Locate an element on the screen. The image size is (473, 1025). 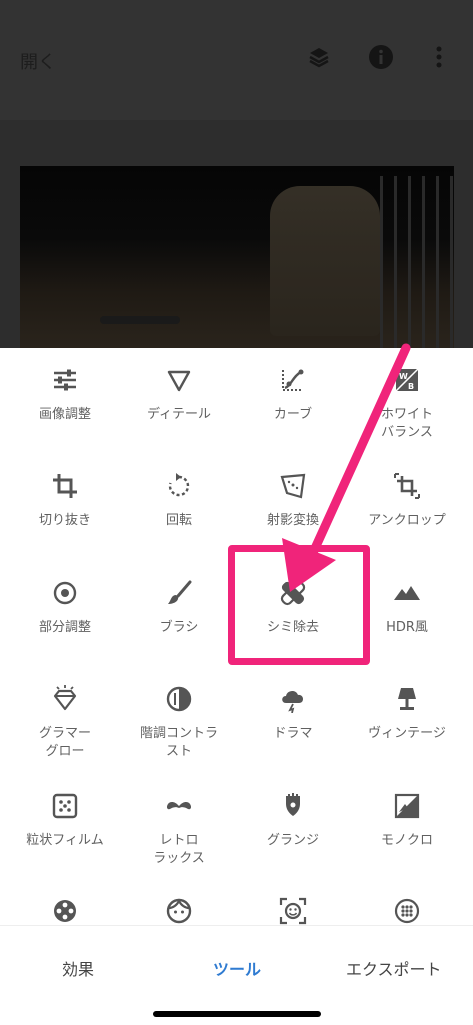
perspective-icon is located at coordinates (293, 486).